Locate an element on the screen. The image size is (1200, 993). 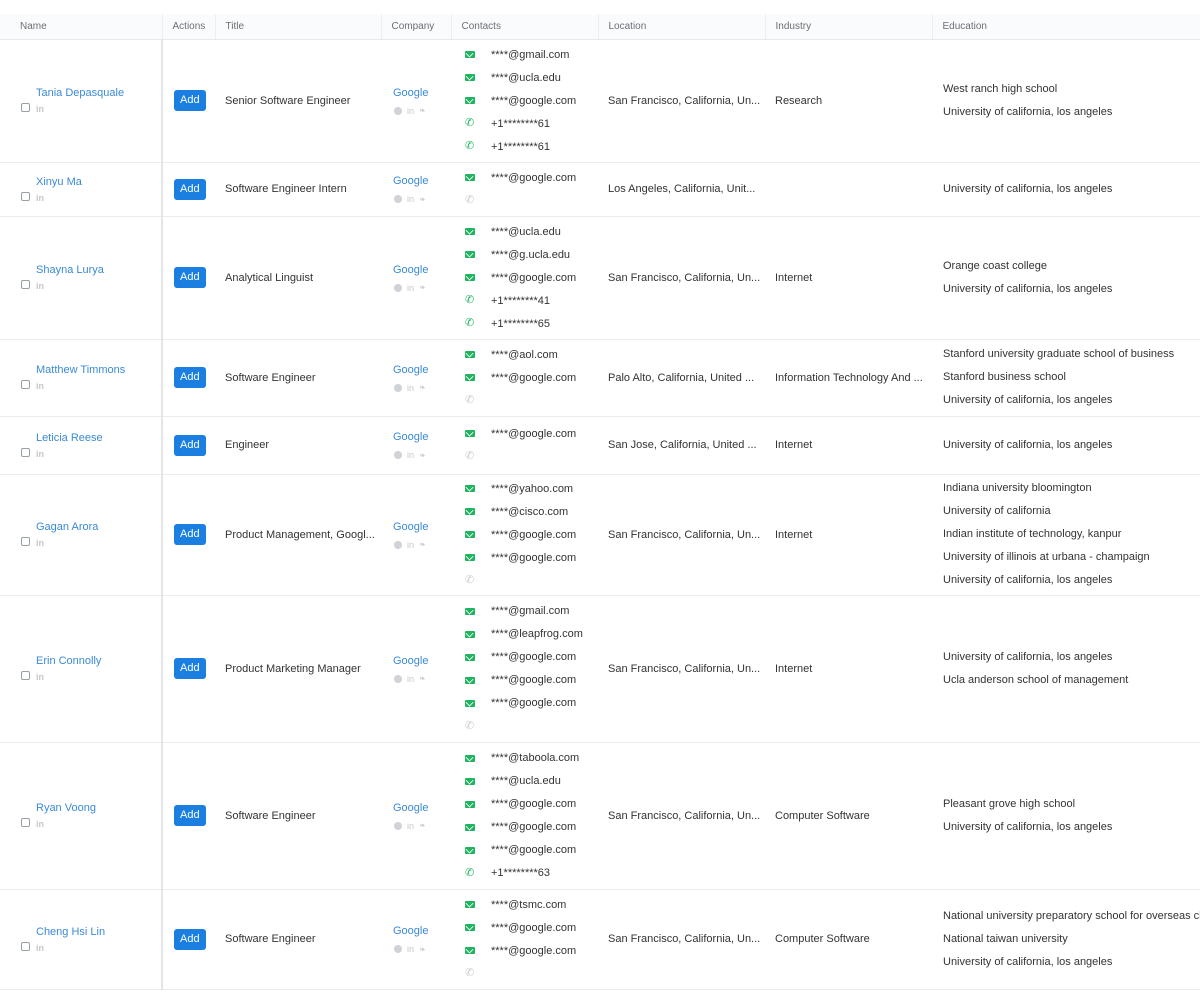
col-header-name: Name is located at coordinates (81, 27).